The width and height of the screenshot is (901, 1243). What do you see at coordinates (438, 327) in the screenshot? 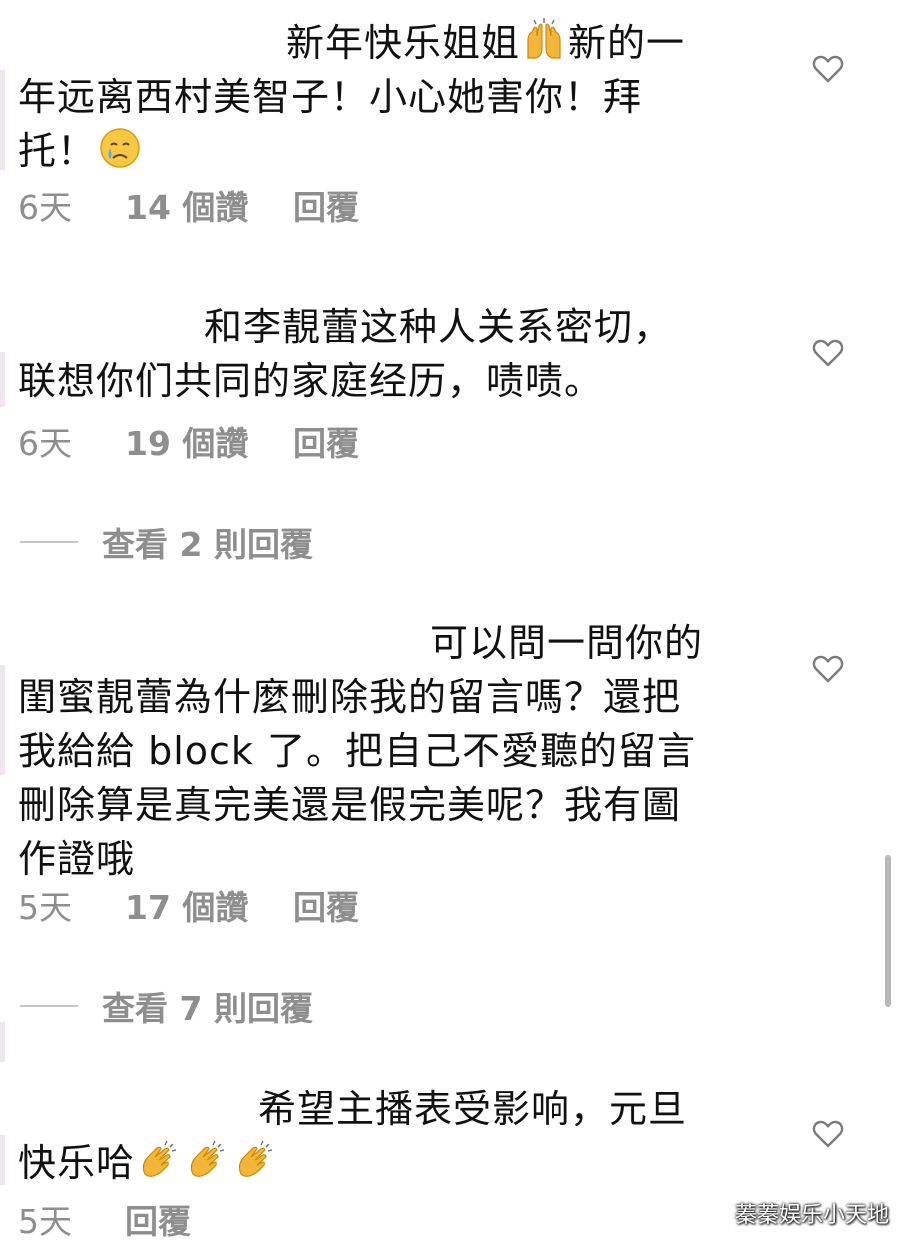
I see `comment-2-line1: 和李靚蕾这种人关系密切，` at bounding box center [438, 327].